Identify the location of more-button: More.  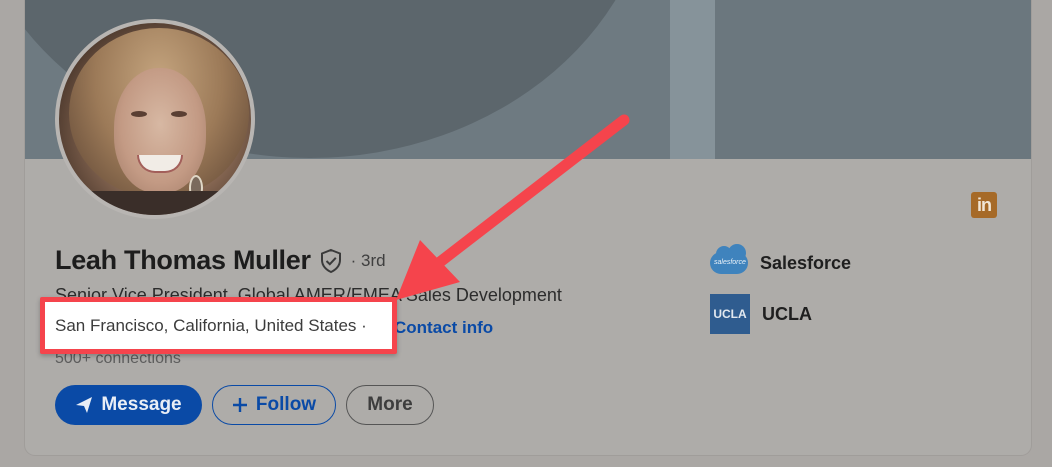
(390, 405).